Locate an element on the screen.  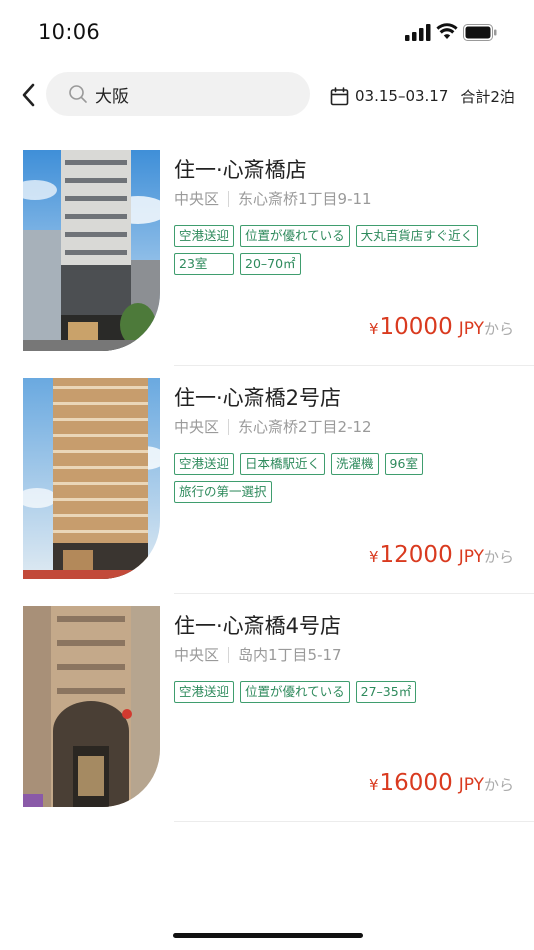
hotel-tag: 日本橋駅近く is located at coordinates (283, 464).